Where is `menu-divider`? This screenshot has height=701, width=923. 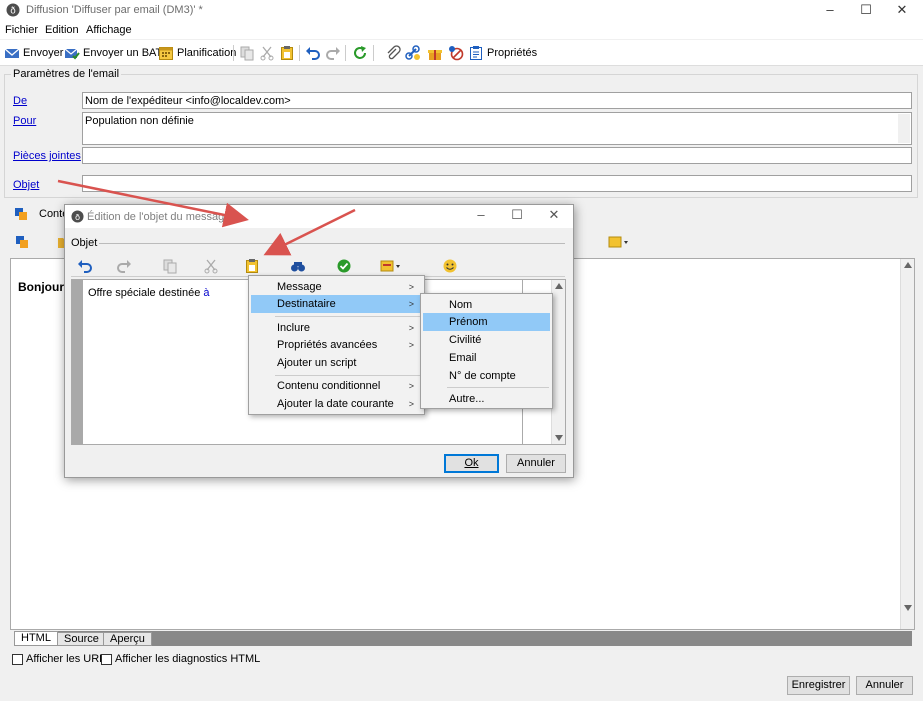
menu-divider is located at coordinates (348, 316).